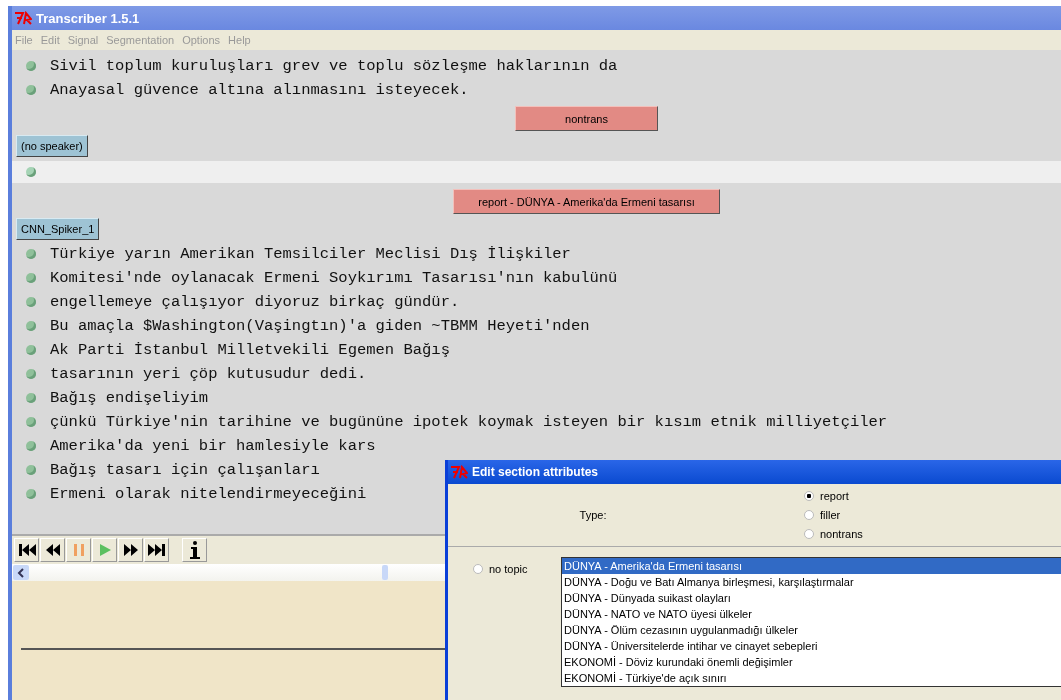  What do you see at coordinates (811, 662) in the screenshot?
I see `topic-item: EKONOMİ - Döviz kurundaki önemli değişimler` at bounding box center [811, 662].